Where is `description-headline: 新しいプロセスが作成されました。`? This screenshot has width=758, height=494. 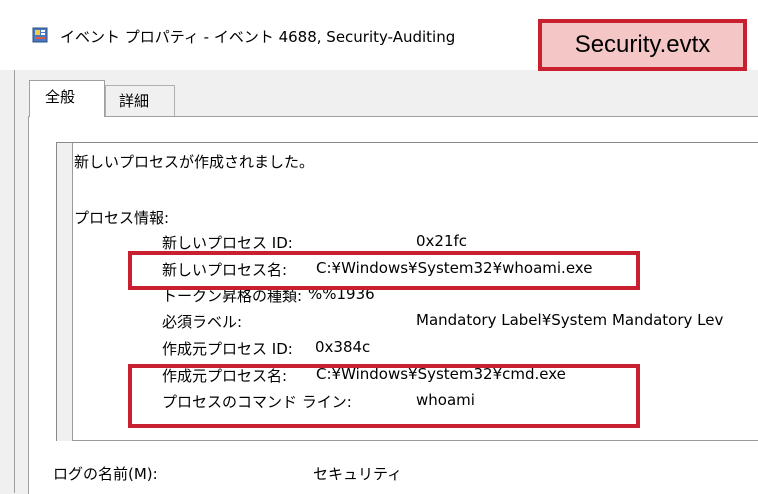 description-headline: 新しいプロセスが作成されました。 is located at coordinates (194, 162).